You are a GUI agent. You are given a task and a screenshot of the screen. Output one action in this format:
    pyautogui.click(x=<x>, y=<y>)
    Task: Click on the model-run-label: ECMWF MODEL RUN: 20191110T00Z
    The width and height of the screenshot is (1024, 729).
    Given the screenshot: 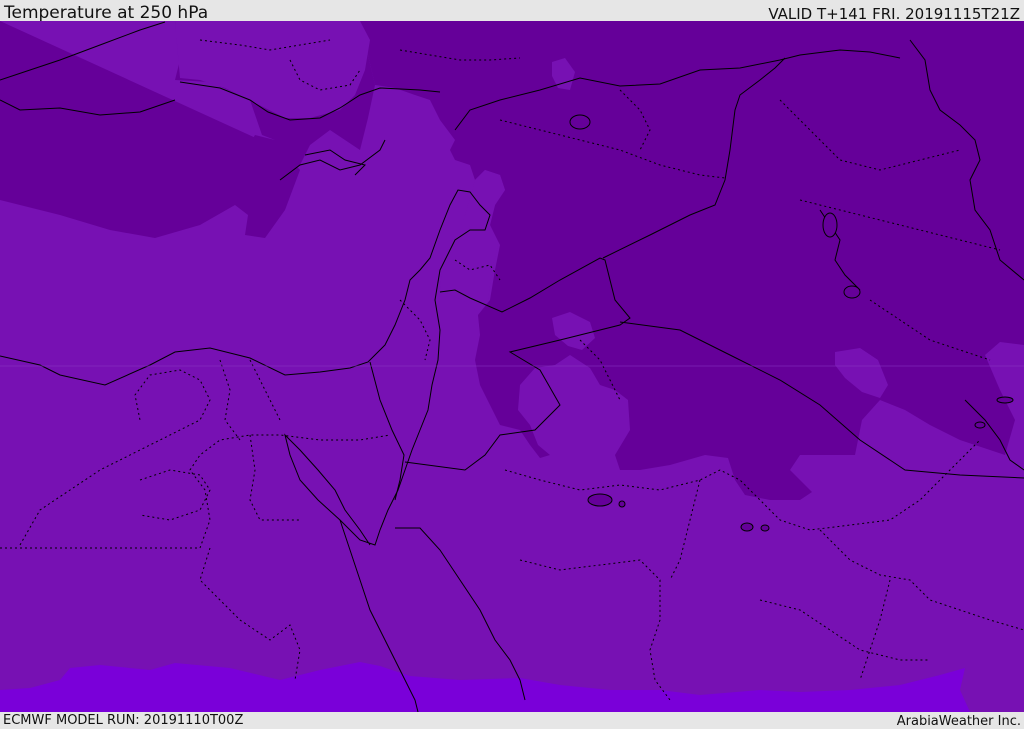 What is the action you would take?
    pyautogui.click(x=123, y=720)
    